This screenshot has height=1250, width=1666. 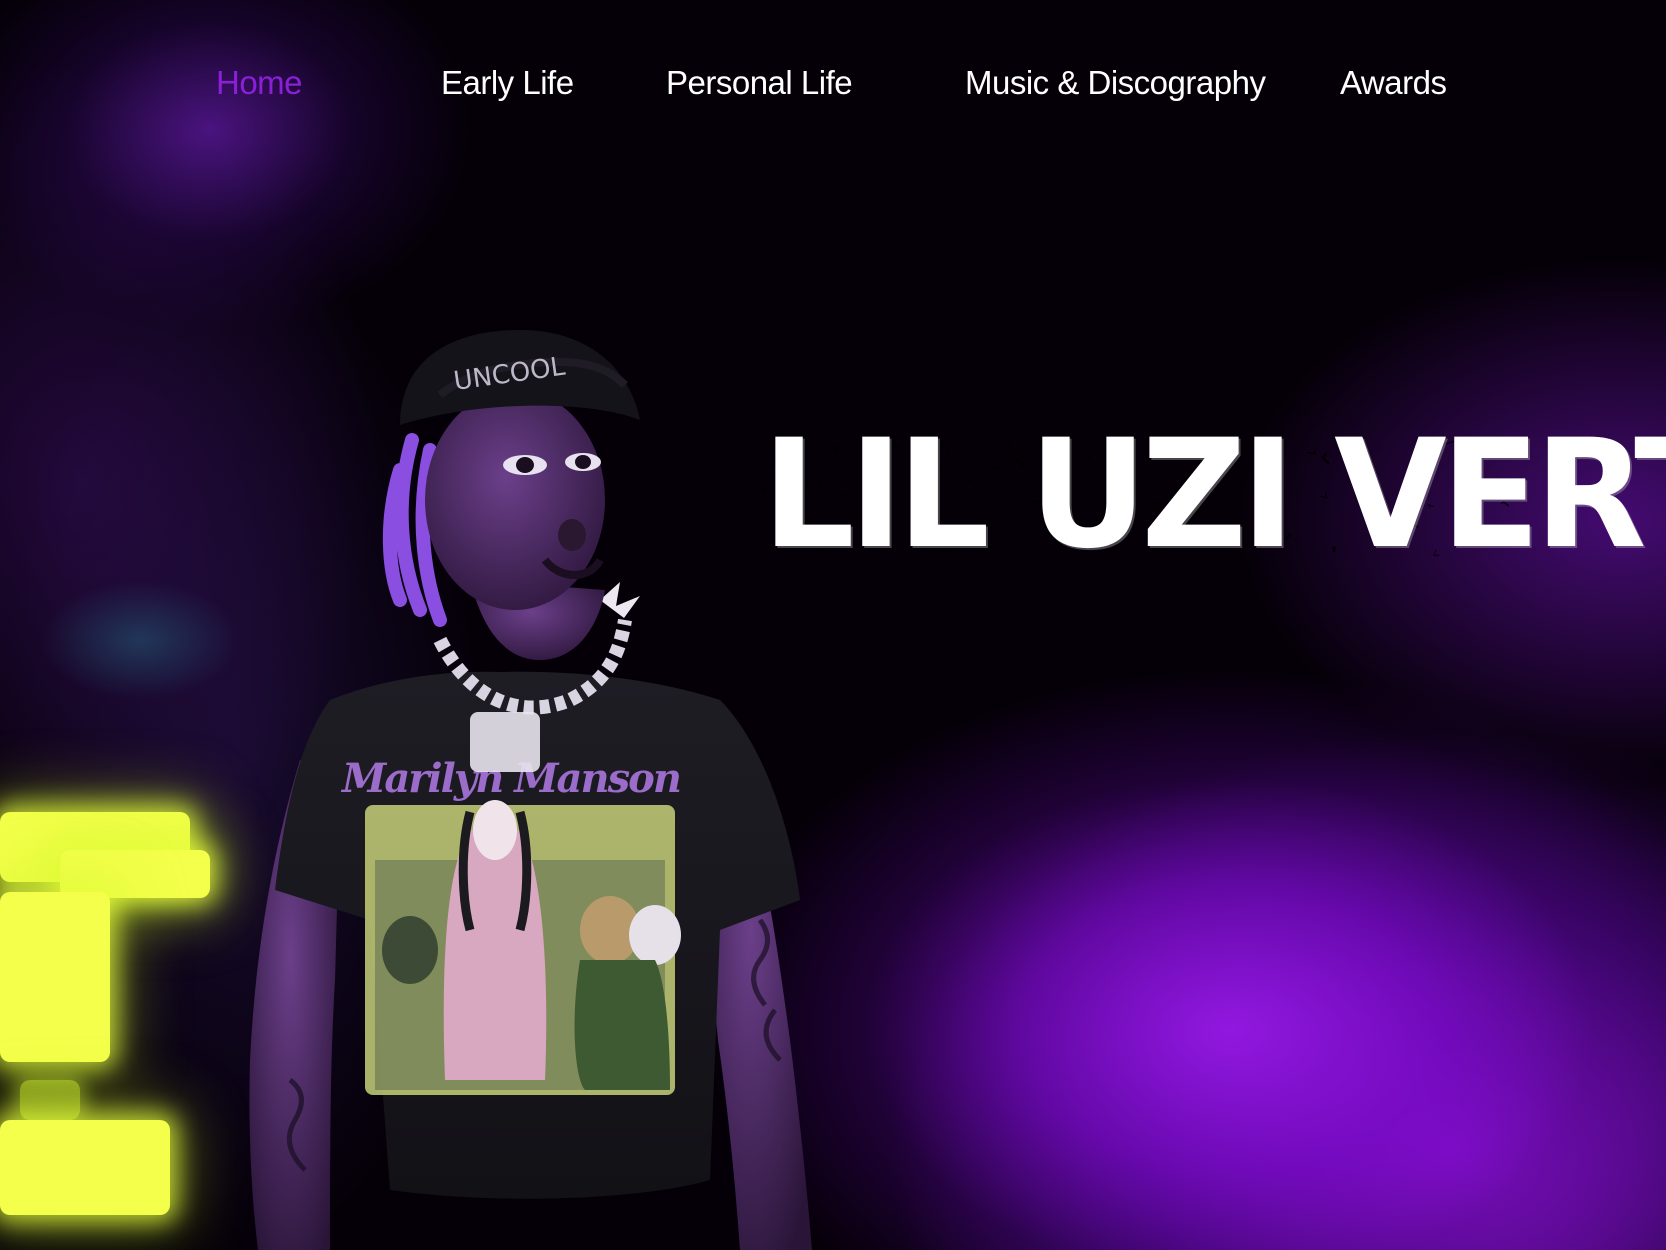 What do you see at coordinates (1393, 83) in the screenshot?
I see `nav-awards: Awards` at bounding box center [1393, 83].